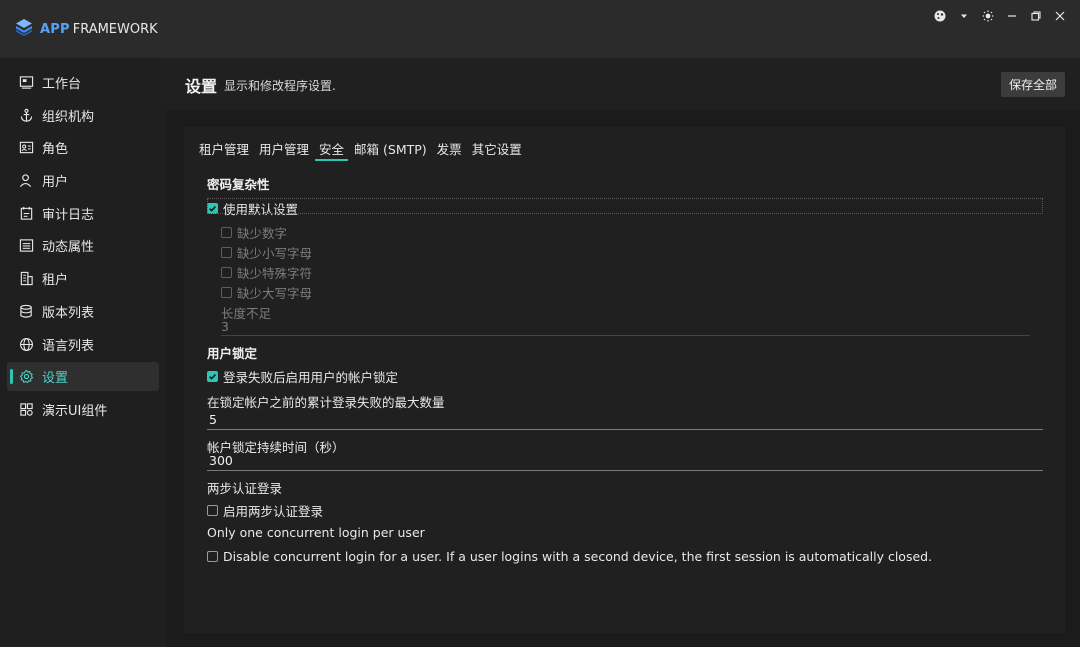  I want to click on sidebar-item-audit-logs: 审计日志, so click(83, 213).